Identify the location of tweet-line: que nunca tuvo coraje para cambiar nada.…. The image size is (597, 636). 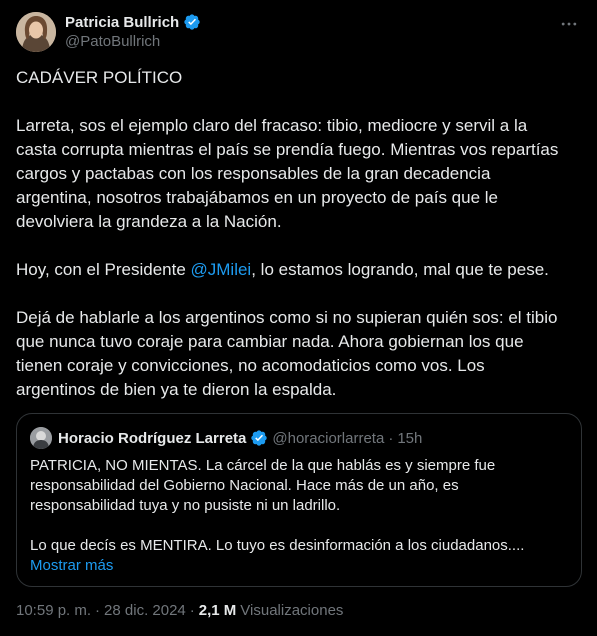
(270, 341).